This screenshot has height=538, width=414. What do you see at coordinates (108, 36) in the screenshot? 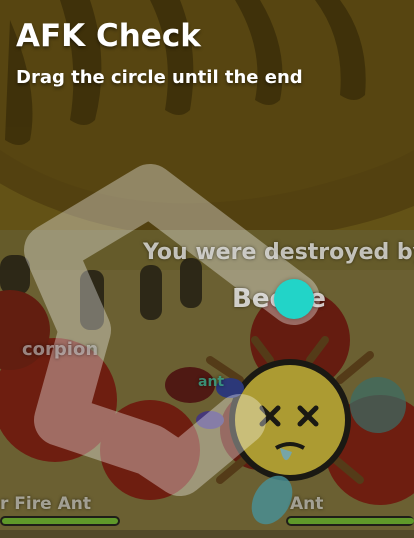
I see `afk-check-title: AFK Check` at bounding box center [108, 36].